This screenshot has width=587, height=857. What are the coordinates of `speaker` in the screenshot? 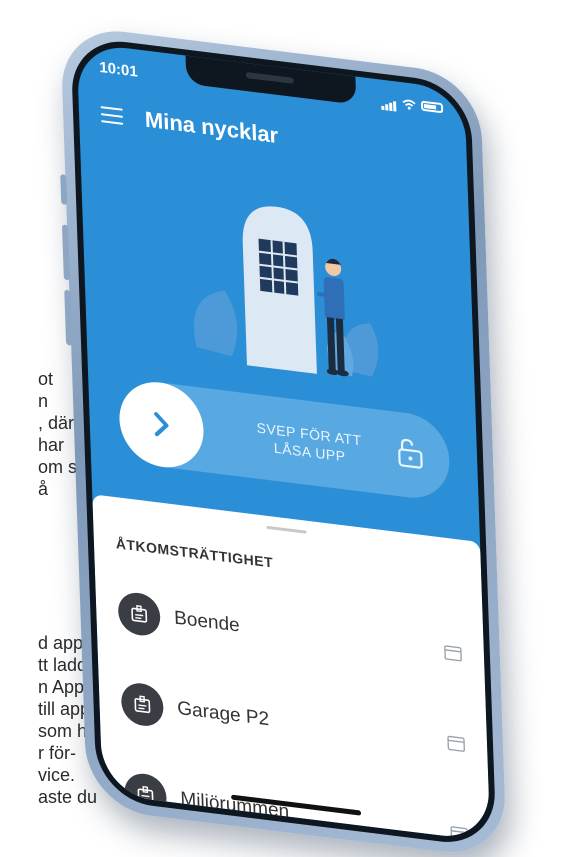 It's located at (269, 77).